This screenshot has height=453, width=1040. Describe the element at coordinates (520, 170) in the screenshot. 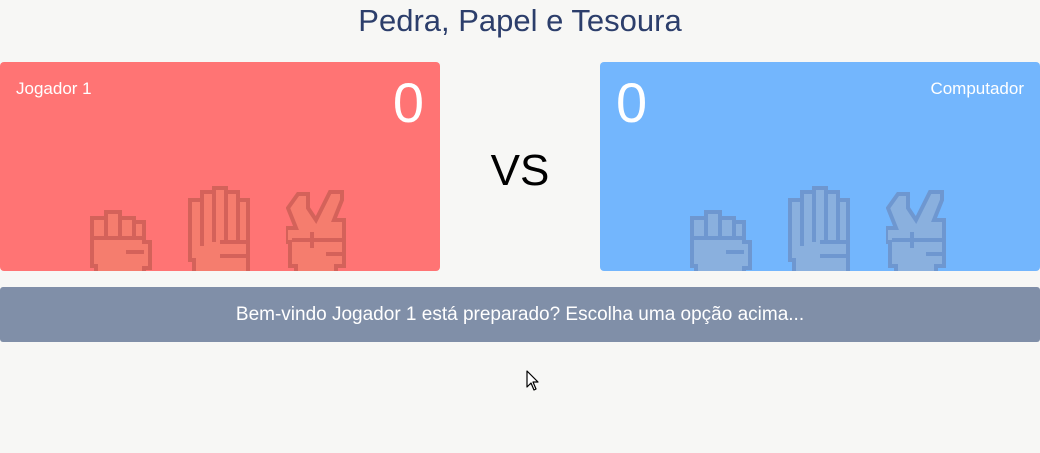

I see `vs-label: VS` at that location.